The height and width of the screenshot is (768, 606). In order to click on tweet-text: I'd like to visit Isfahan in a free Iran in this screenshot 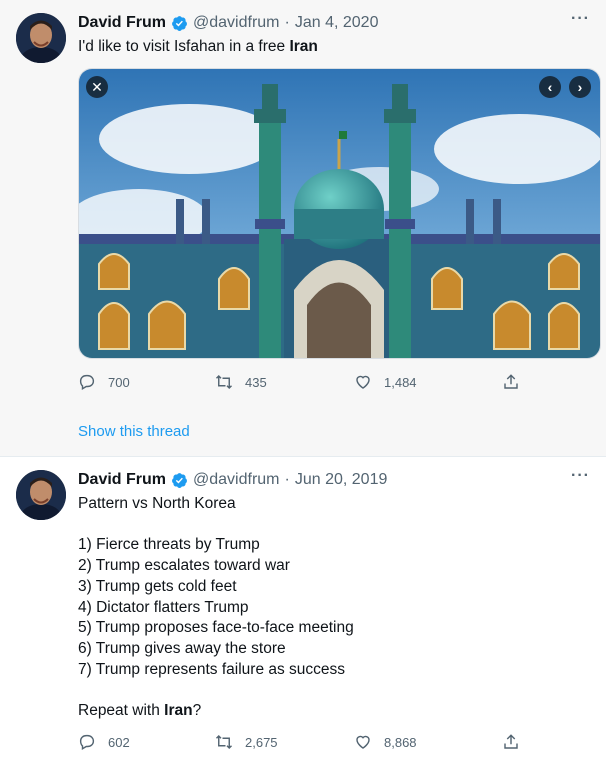, I will do `click(198, 47)`.